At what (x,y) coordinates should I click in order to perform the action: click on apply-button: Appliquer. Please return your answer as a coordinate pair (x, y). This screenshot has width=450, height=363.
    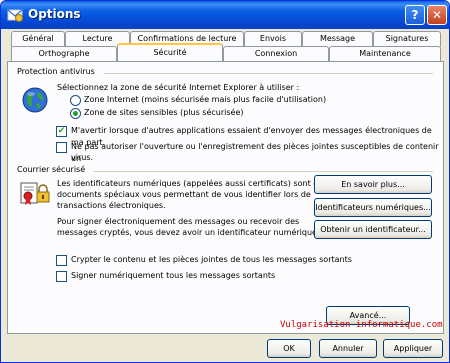
    Looking at the image, I should click on (413, 348).